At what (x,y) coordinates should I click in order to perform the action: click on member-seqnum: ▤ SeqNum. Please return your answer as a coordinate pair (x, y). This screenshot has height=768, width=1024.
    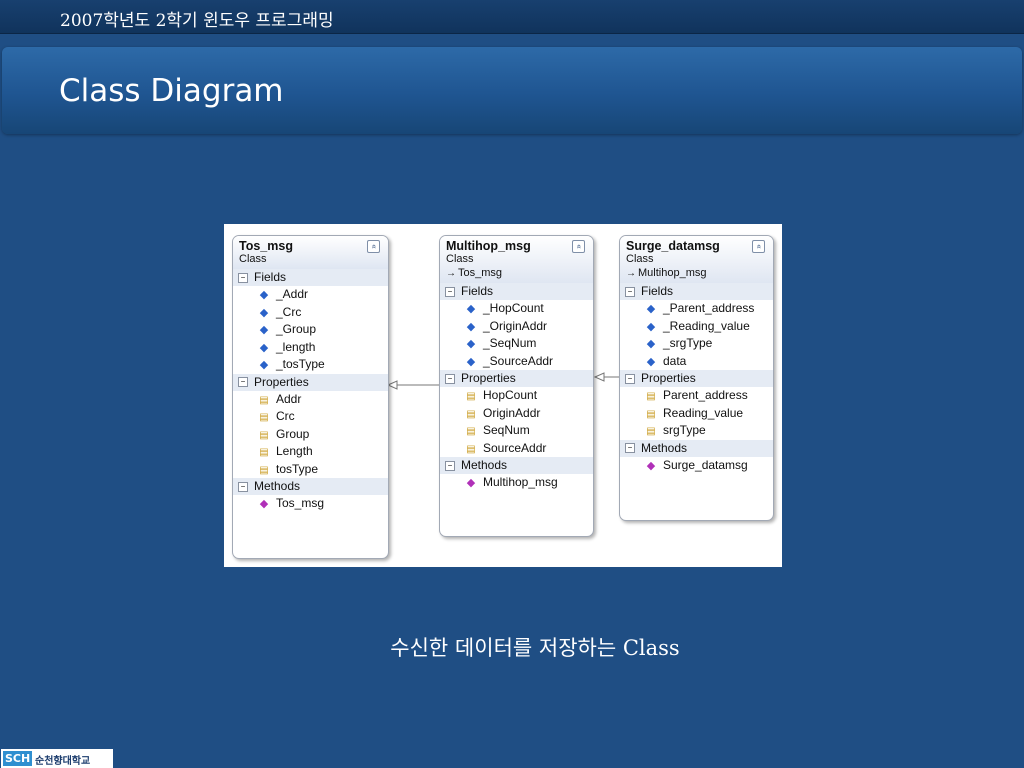
    Looking at the image, I should click on (516, 431).